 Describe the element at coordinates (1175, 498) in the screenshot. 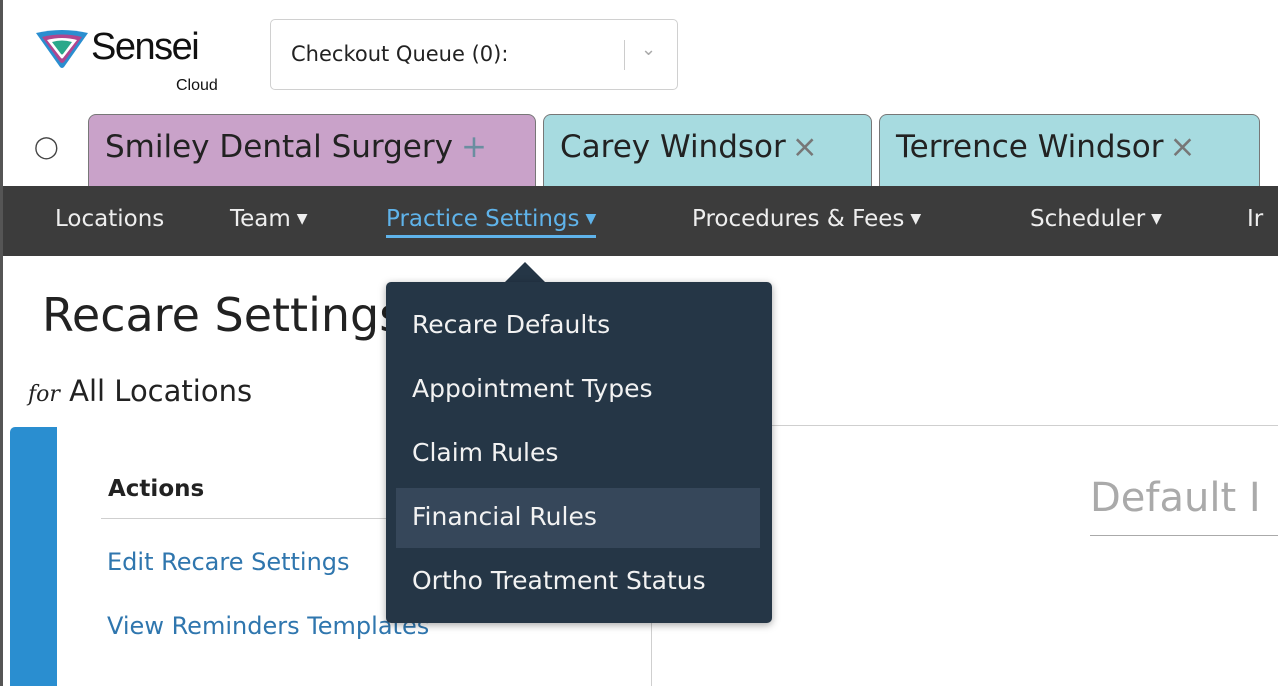

I see `section-heading: Default I` at that location.